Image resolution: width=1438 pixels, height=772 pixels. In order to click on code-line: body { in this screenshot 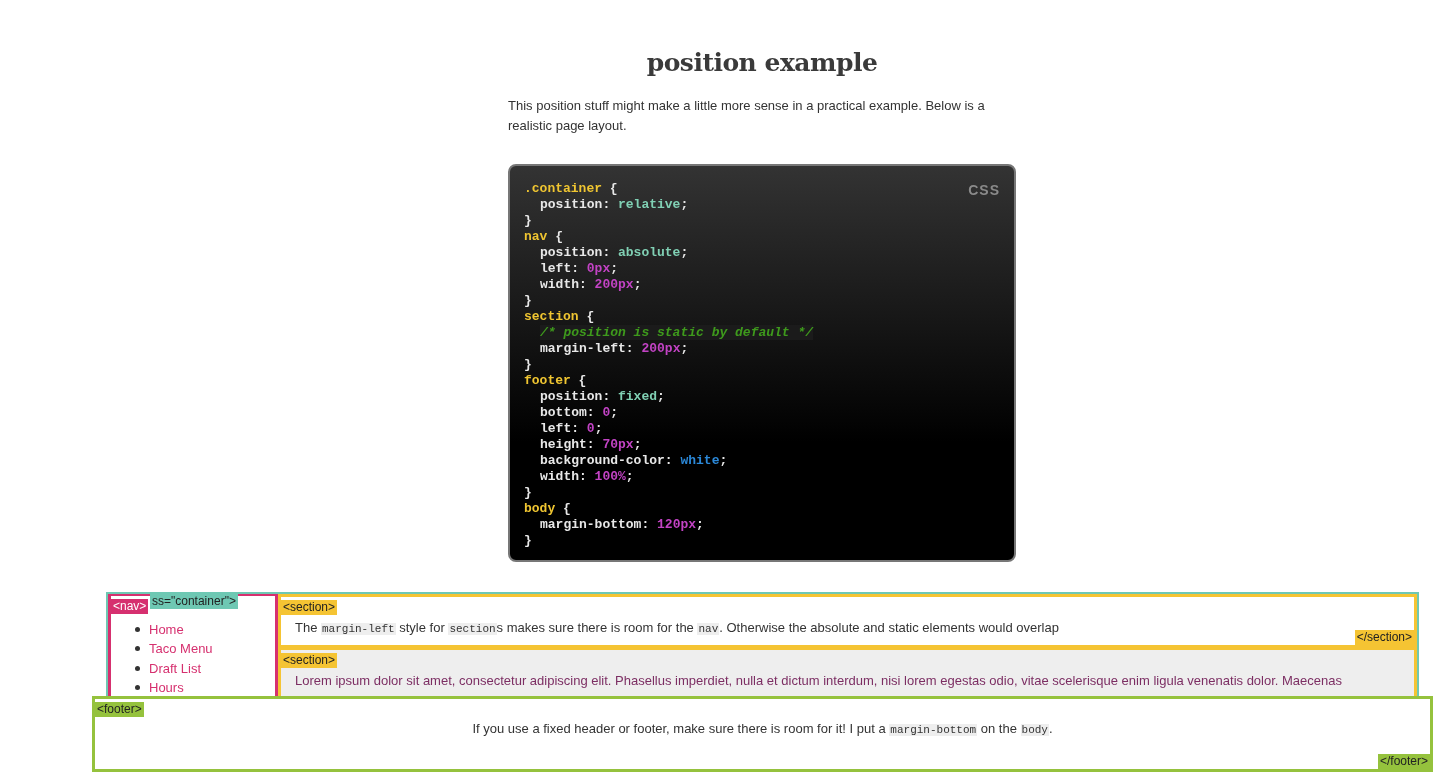, I will do `click(547, 509)`.